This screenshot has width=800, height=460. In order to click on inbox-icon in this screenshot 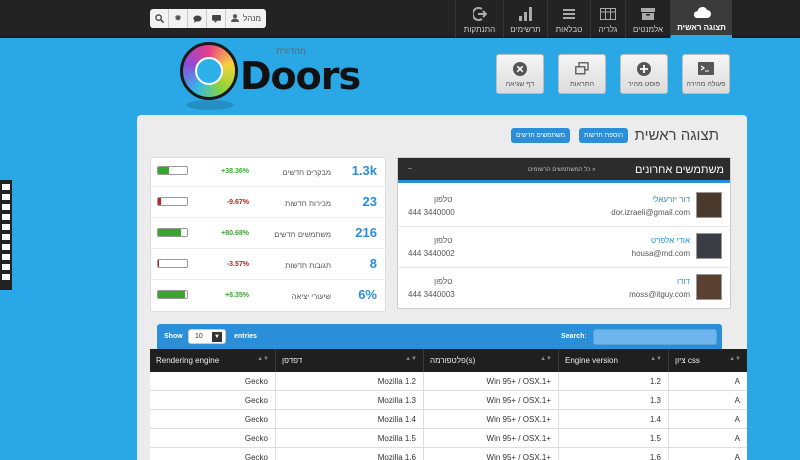, I will do `click(648, 14)`.